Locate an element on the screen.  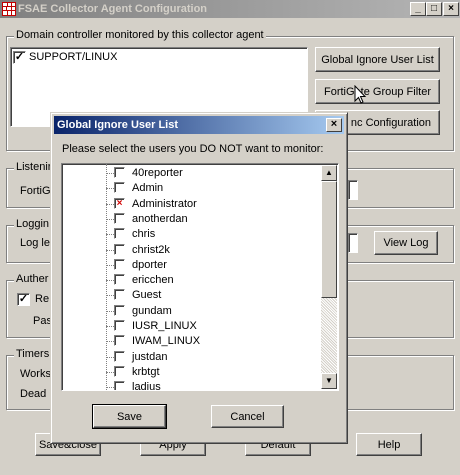
user-row: krbtgt is located at coordinates (192, 372).